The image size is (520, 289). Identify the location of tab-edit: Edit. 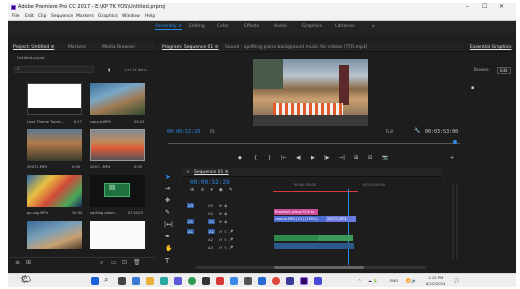
(504, 70).